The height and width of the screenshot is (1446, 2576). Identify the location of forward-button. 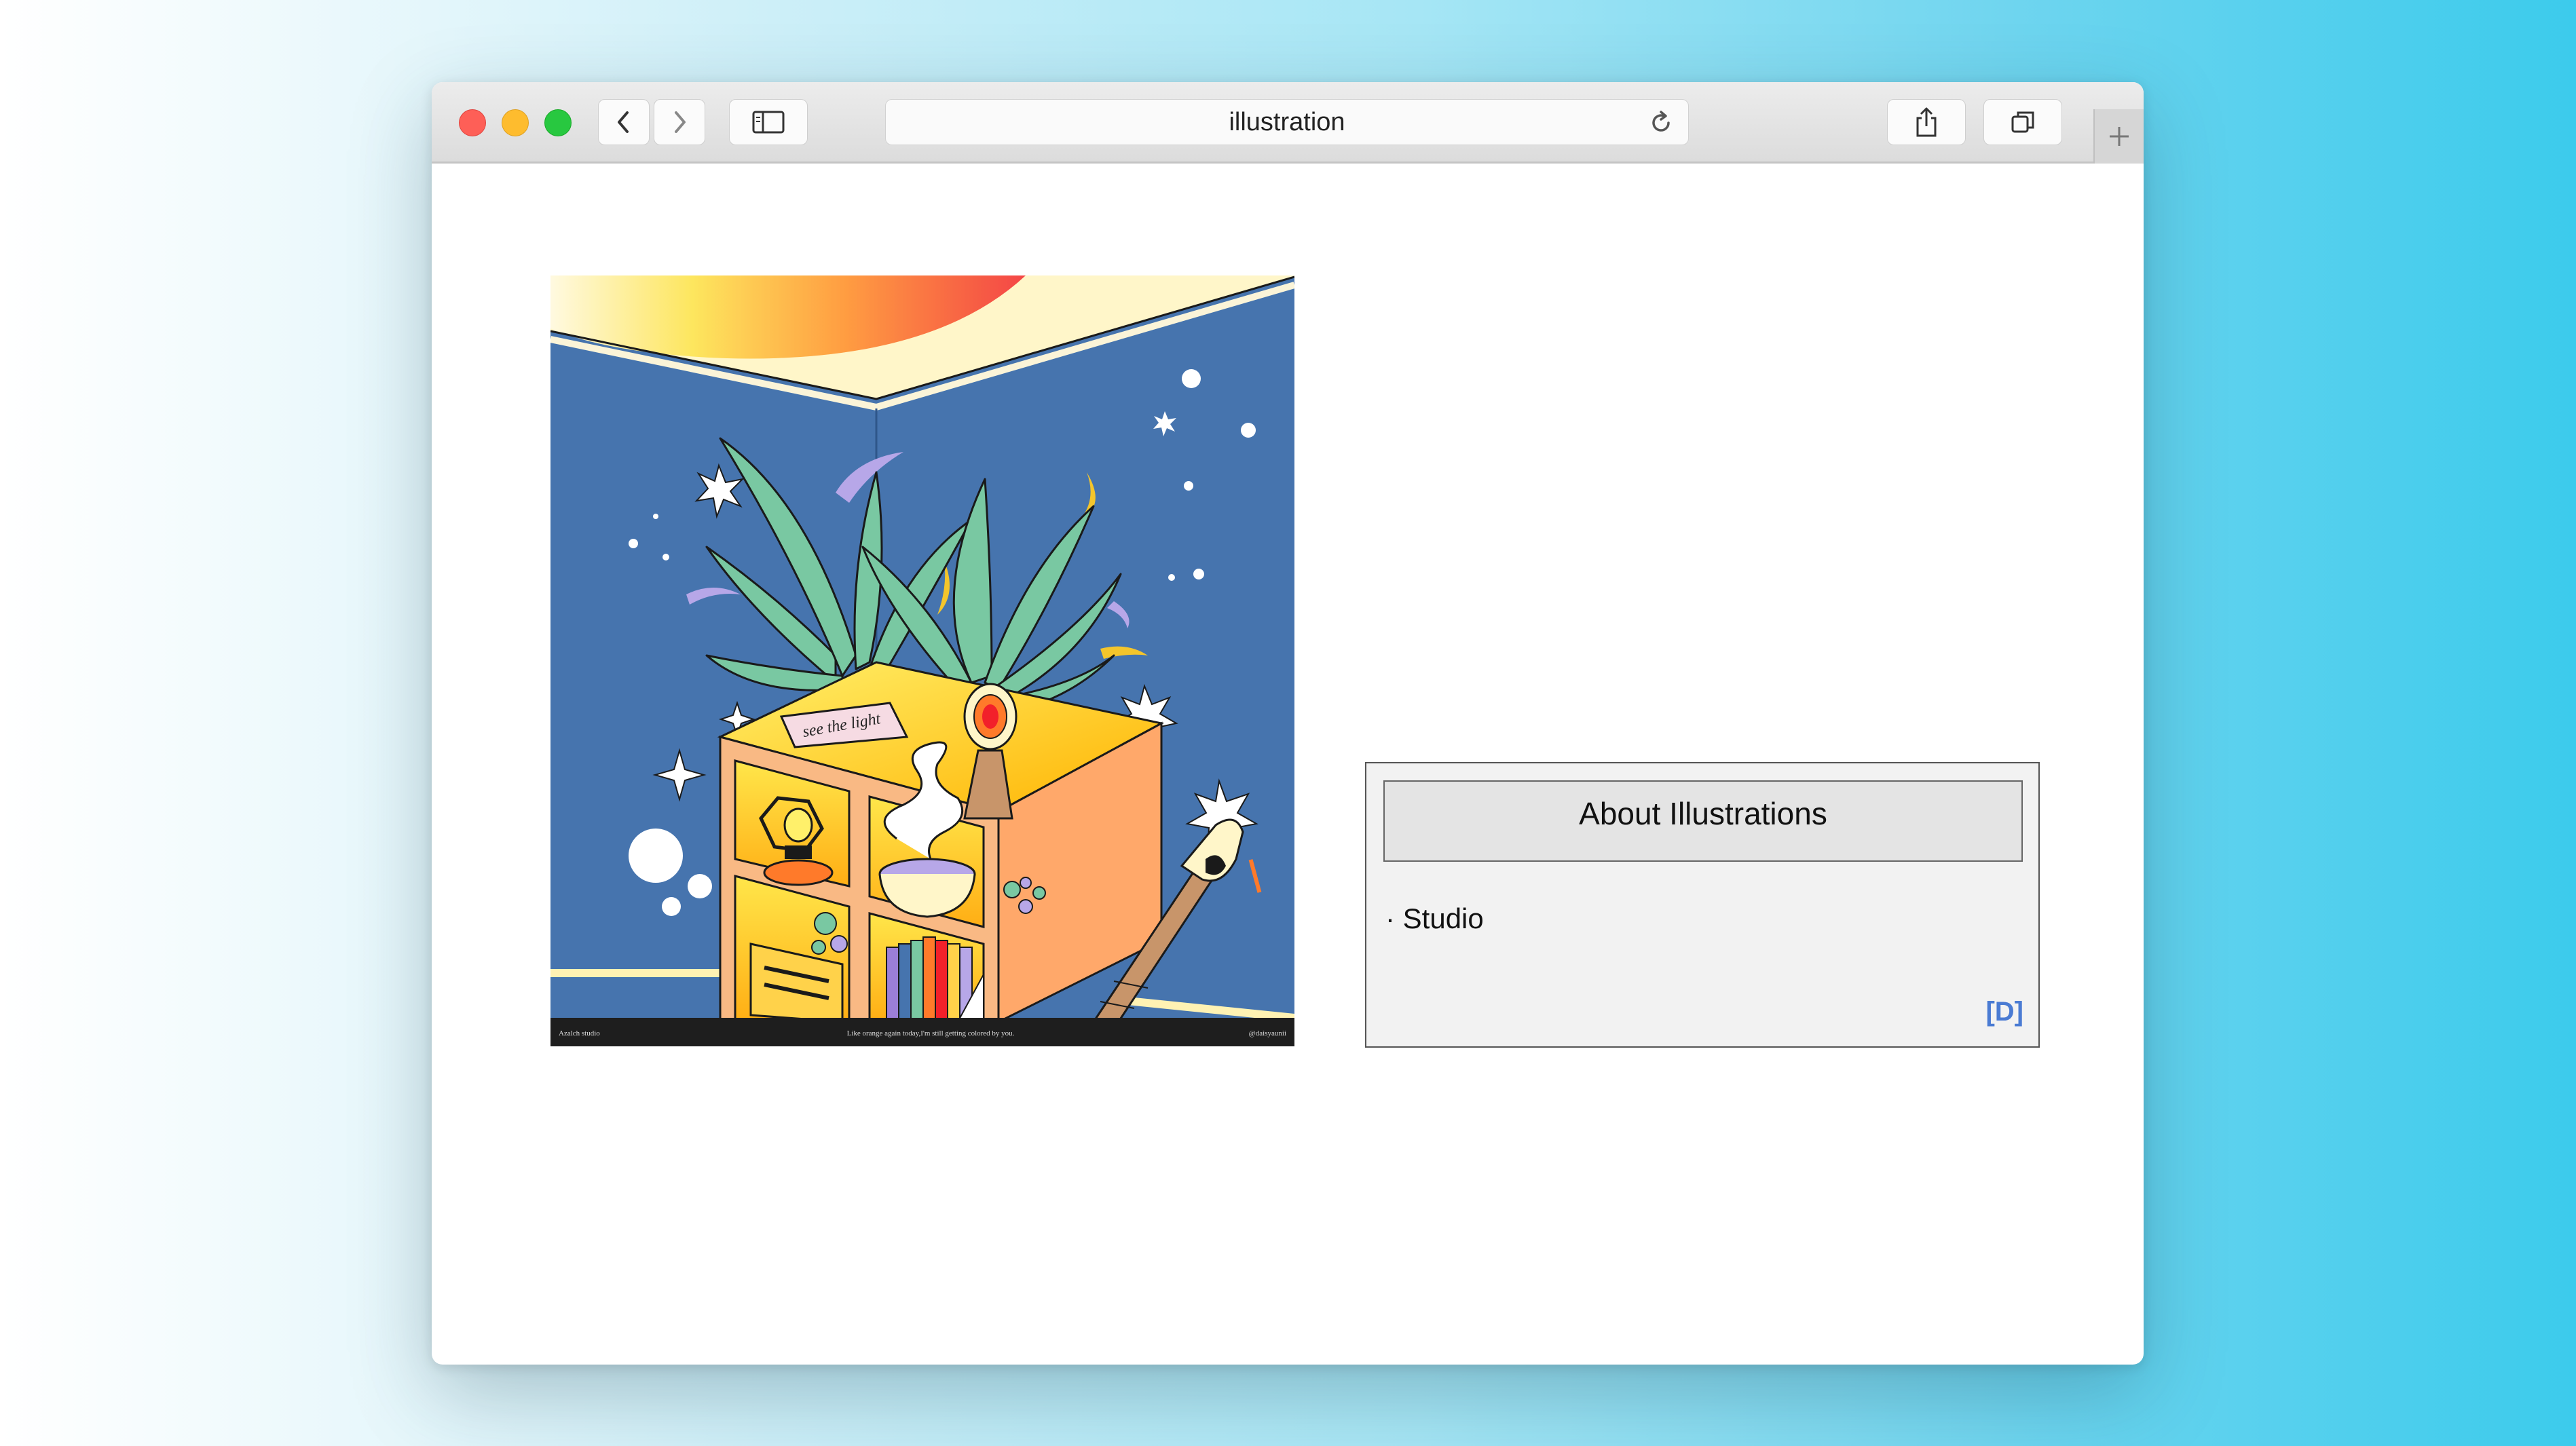
(680, 122).